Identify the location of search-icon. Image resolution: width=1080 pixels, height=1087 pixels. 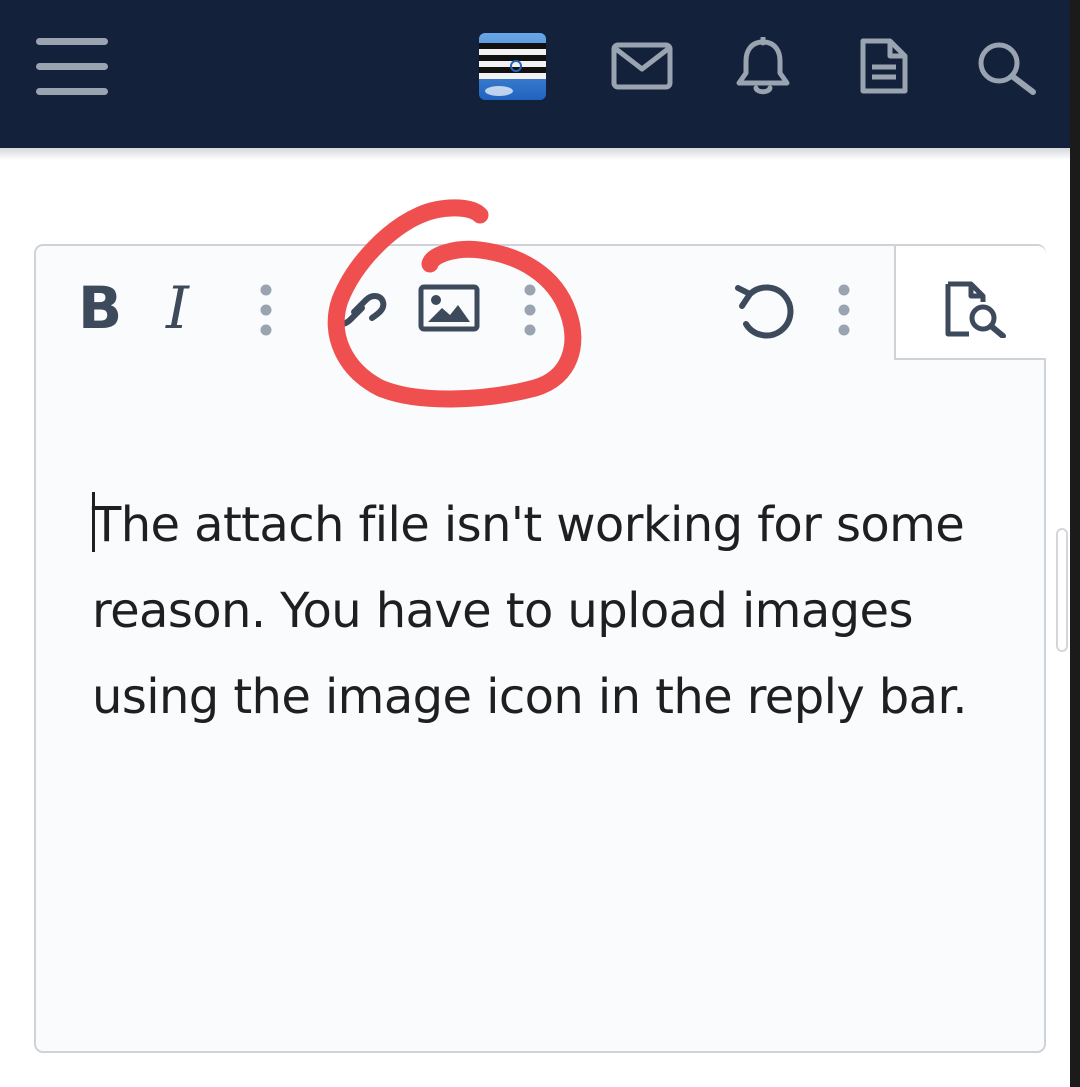
(1008, 68).